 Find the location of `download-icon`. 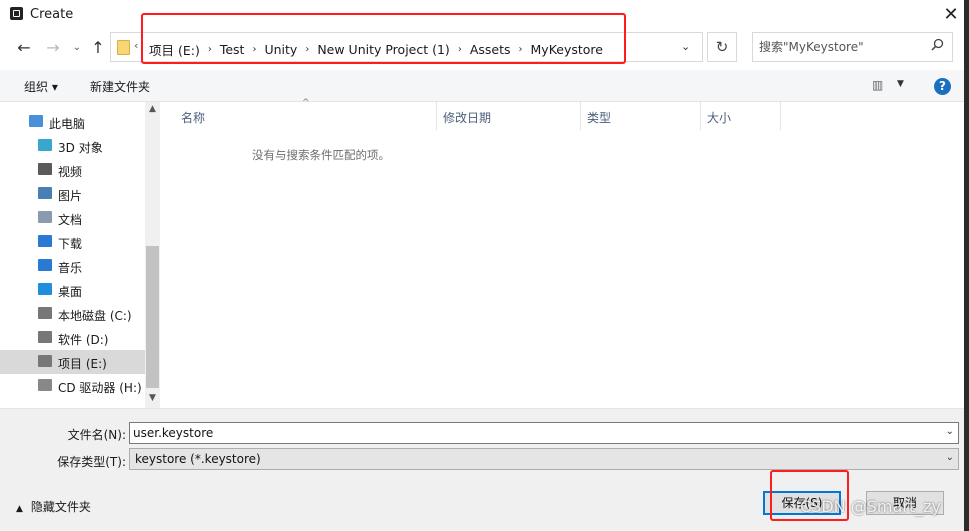

download-icon is located at coordinates (45, 241).